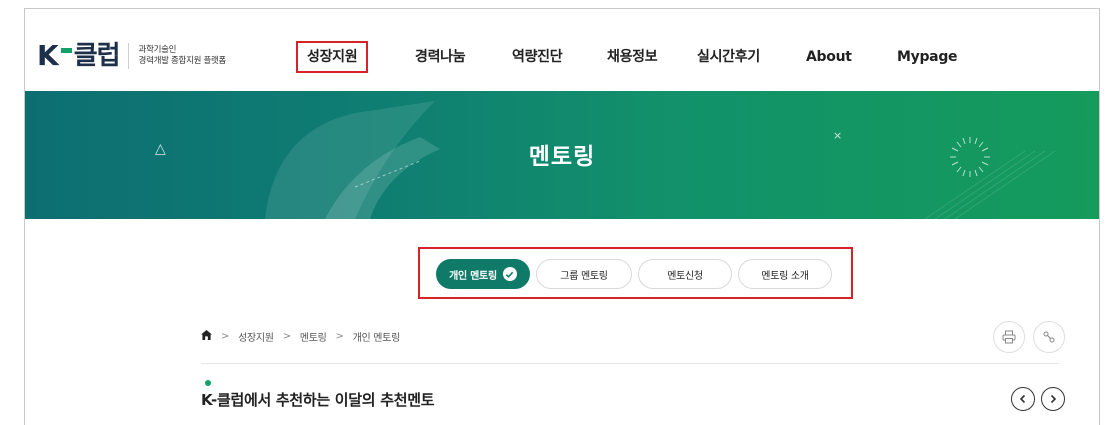  I want to click on tab-mentoring-intro: 멘토링 소개, so click(785, 274).